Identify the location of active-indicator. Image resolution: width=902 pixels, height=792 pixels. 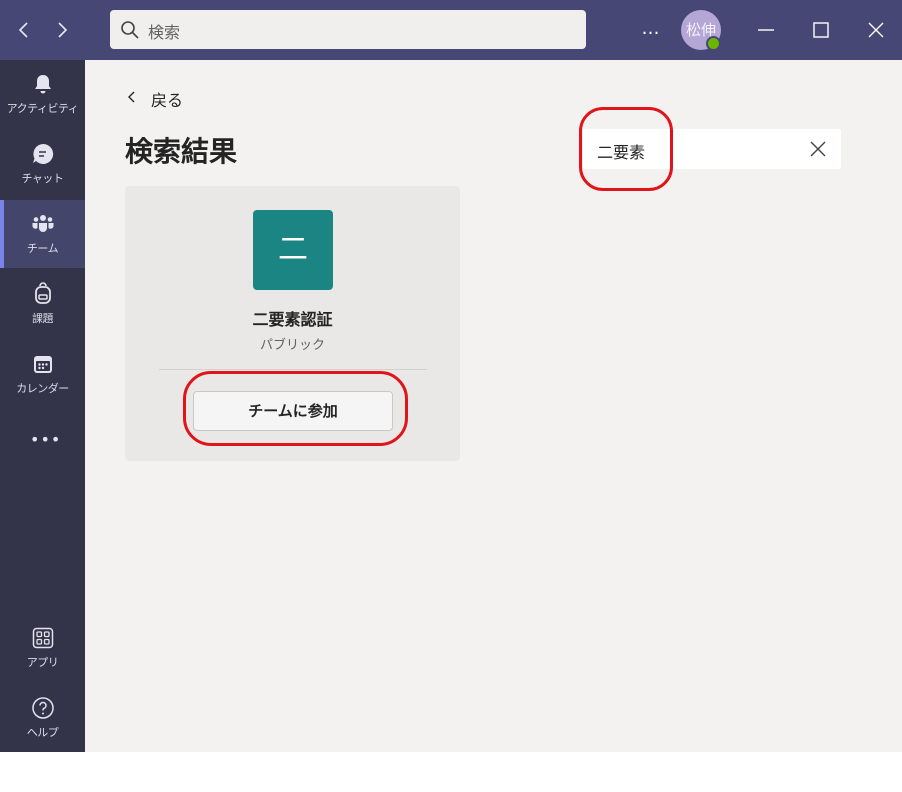
(2, 234).